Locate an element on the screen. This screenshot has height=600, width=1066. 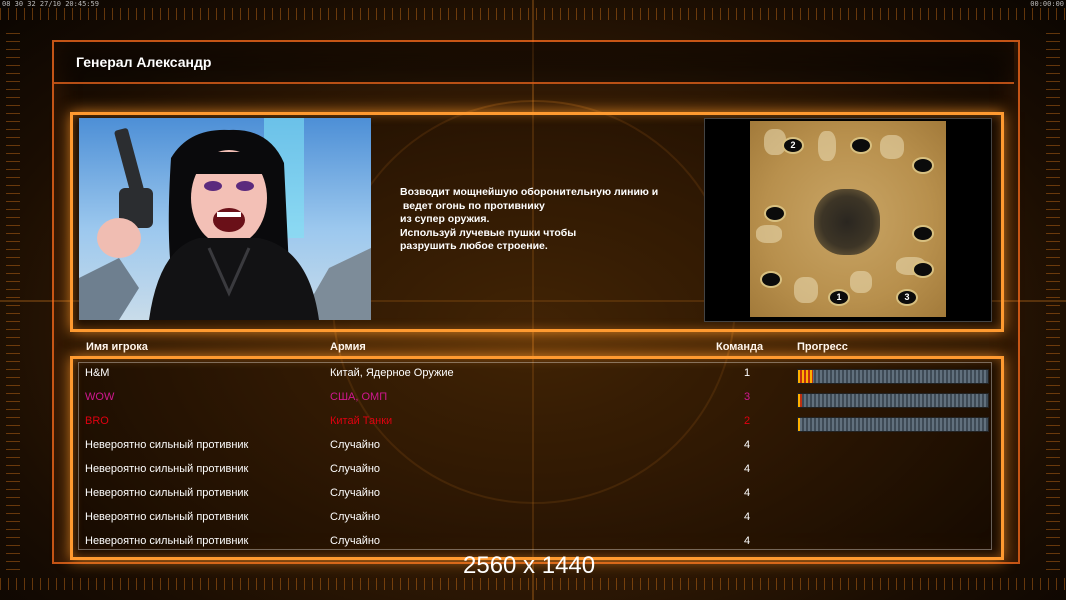
description-line: Используй лучевые пушки чтобы is located at coordinates (488, 232).